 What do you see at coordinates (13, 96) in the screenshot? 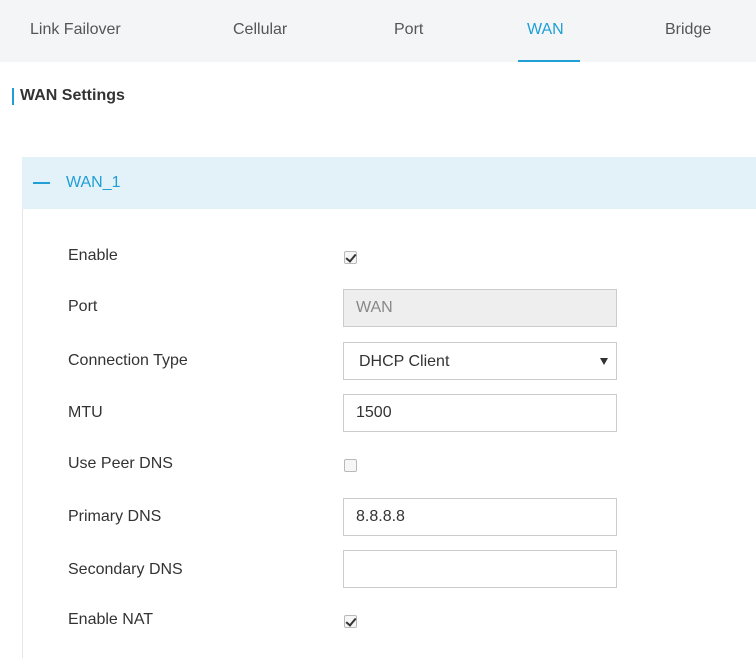
I see `section-accent-bar` at bounding box center [13, 96].